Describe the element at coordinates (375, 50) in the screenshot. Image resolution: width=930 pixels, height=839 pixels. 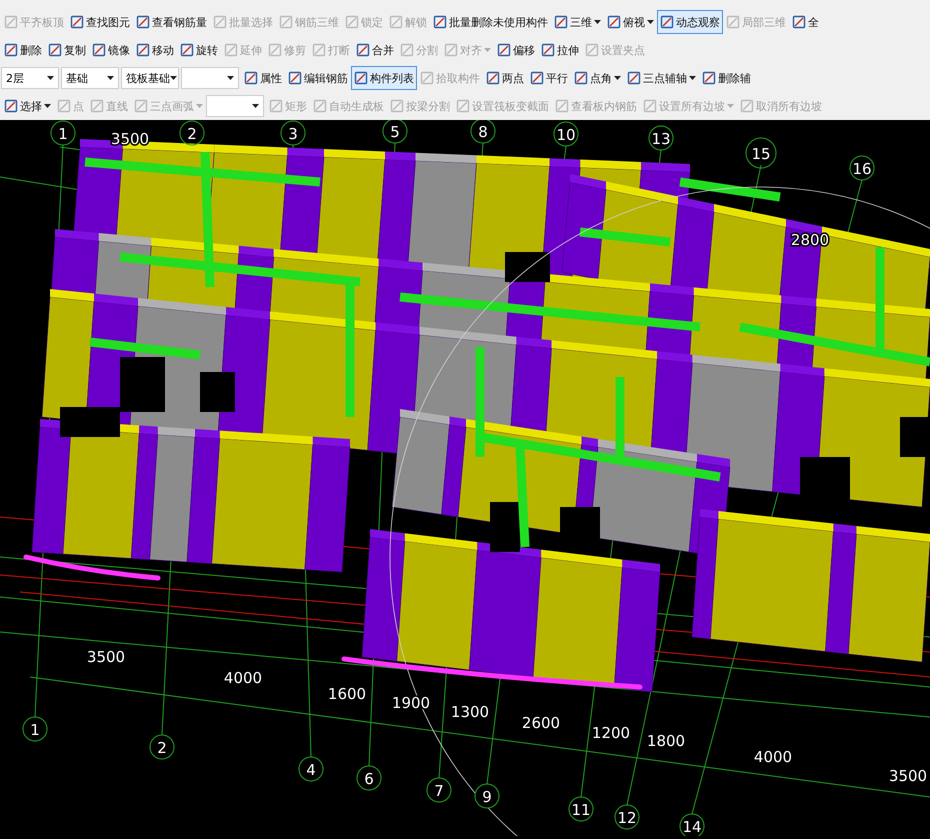
I see `toolbar-button: 合并` at that location.